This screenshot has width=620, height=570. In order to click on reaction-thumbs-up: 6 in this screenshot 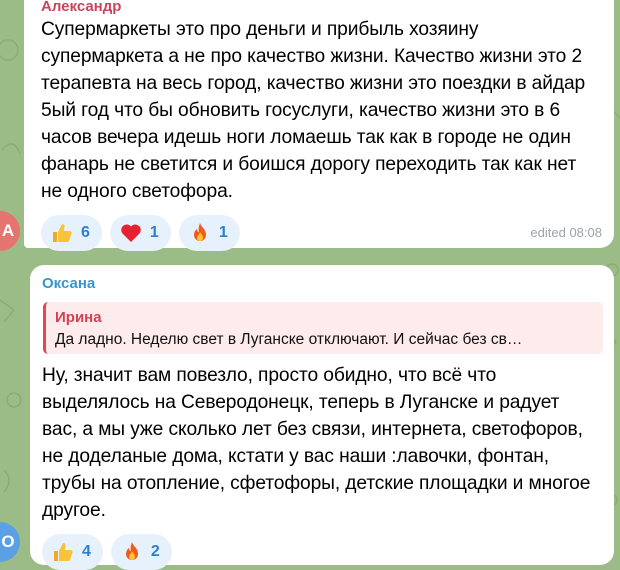, I will do `click(71, 233)`.